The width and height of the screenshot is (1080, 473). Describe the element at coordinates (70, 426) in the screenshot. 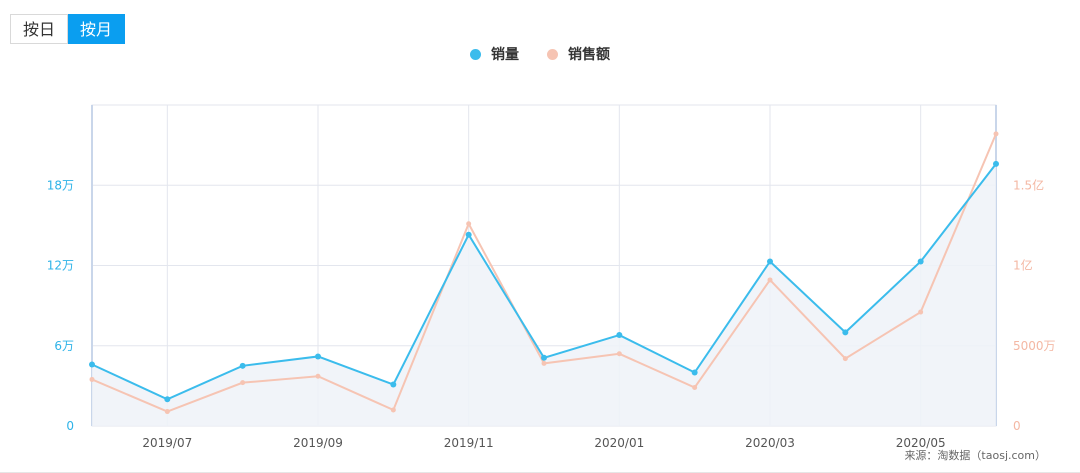

I see `y-left-tick-label: 0` at that location.